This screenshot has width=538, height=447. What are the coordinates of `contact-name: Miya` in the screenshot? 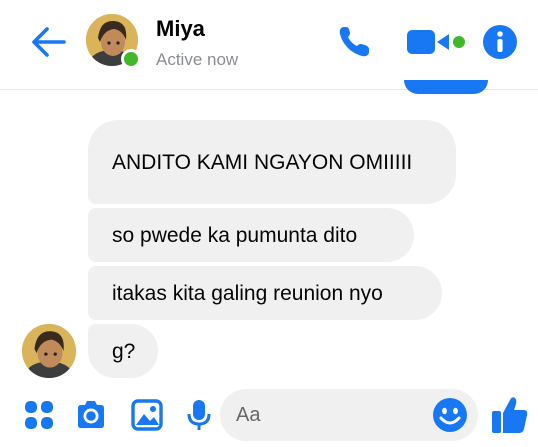 It's located at (180, 29).